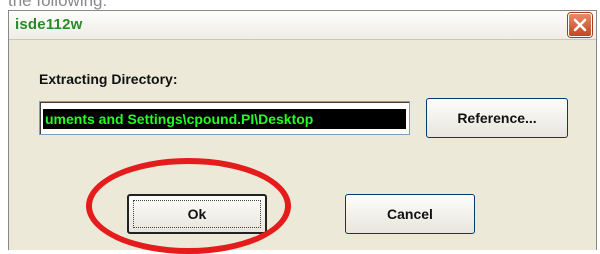  What do you see at coordinates (108, 79) in the screenshot?
I see `extracting-directory-label: Extracting Directory:` at bounding box center [108, 79].